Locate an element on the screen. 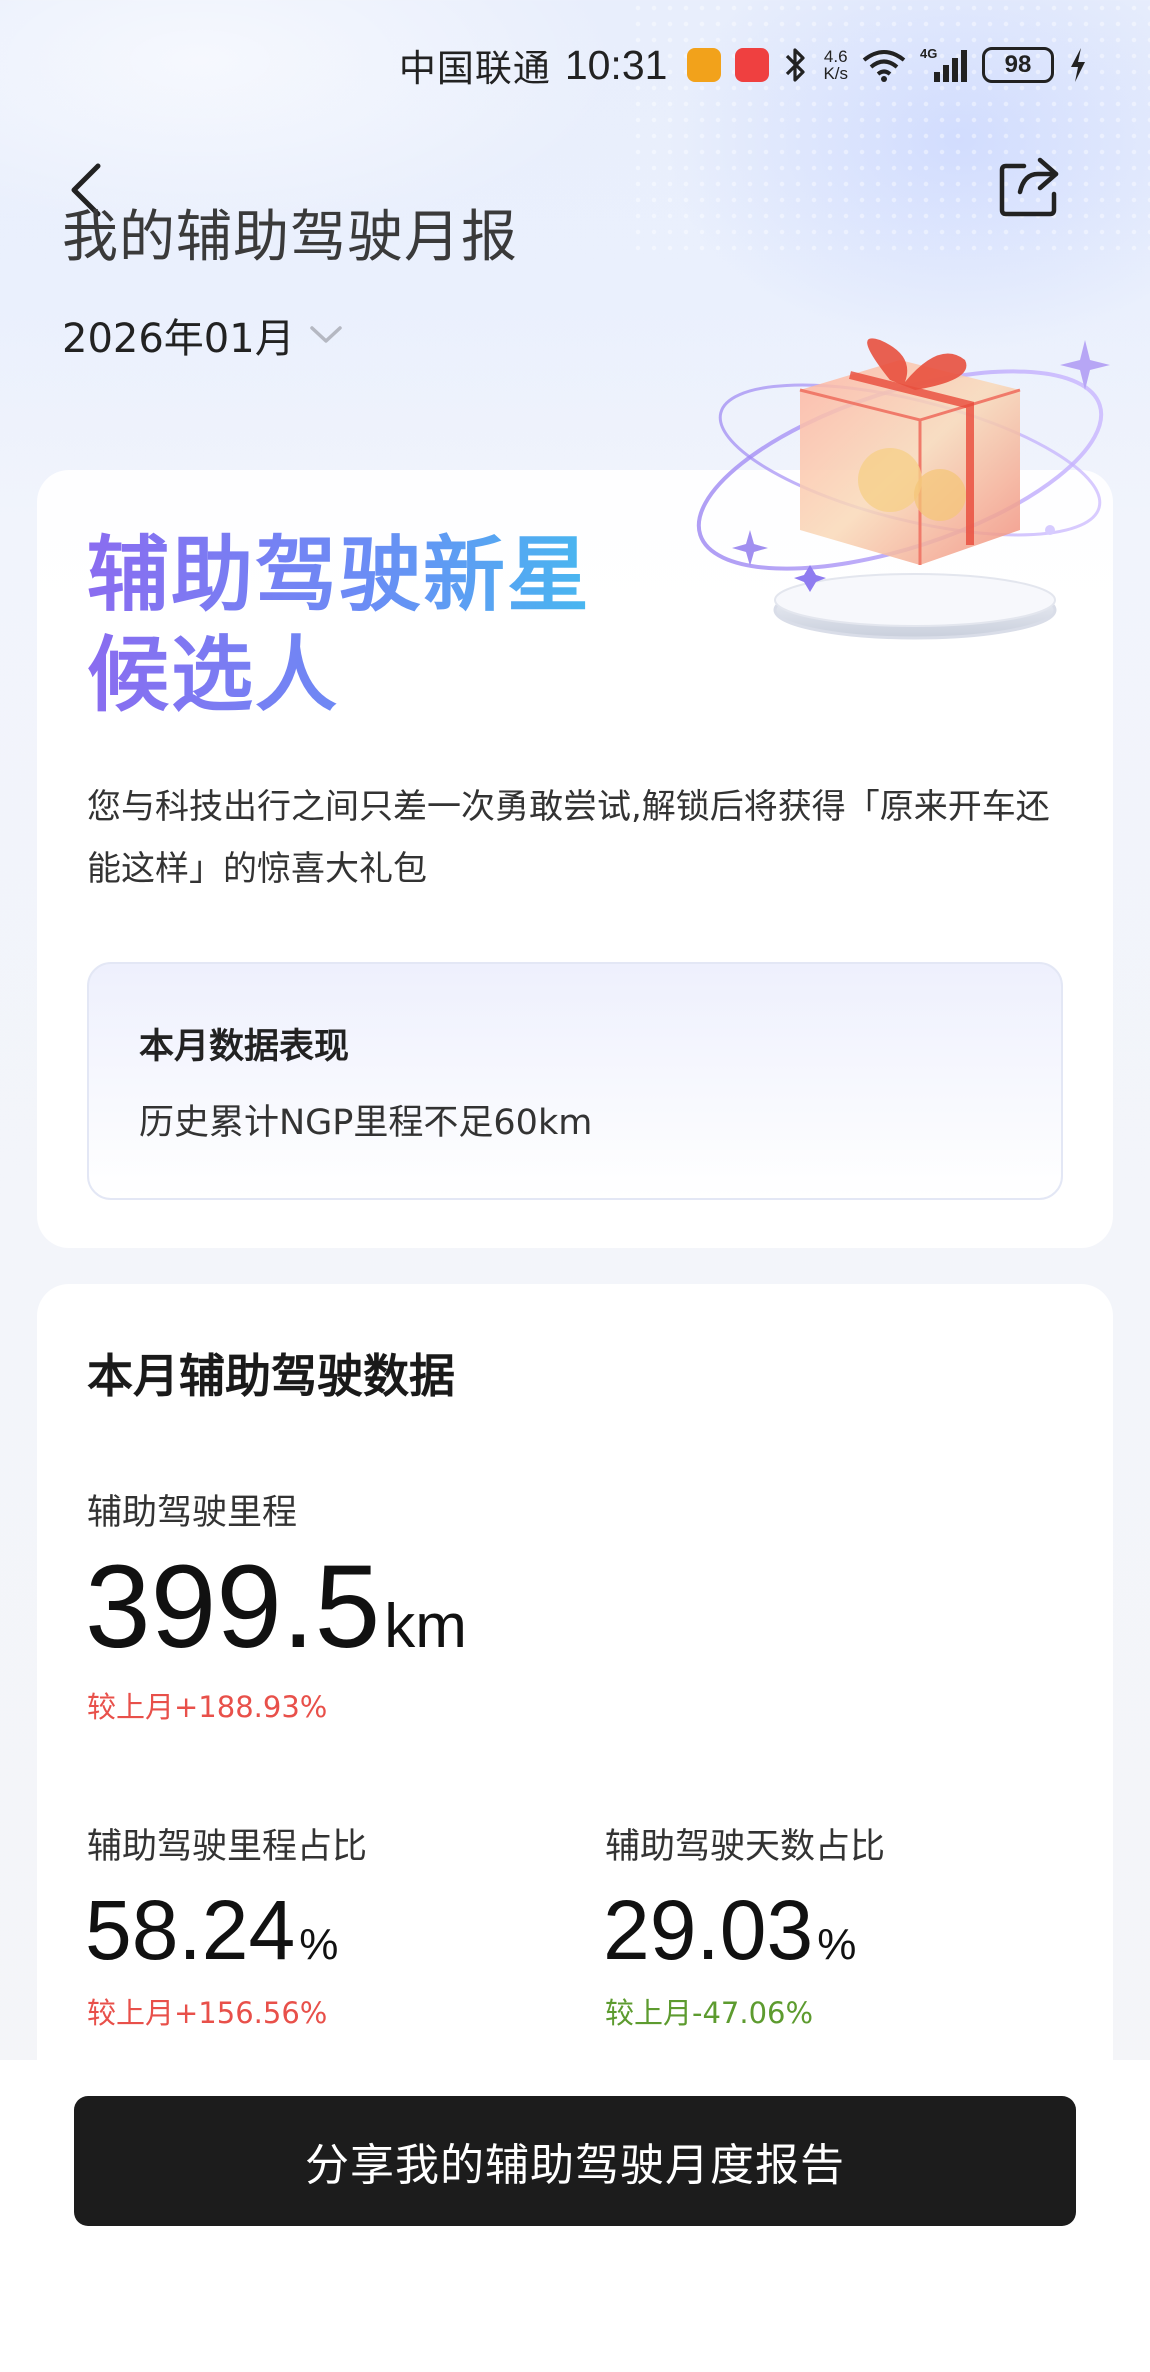 The height and width of the screenshot is (2372, 1150). mileage-value: 399.5km is located at coordinates (276, 1607).